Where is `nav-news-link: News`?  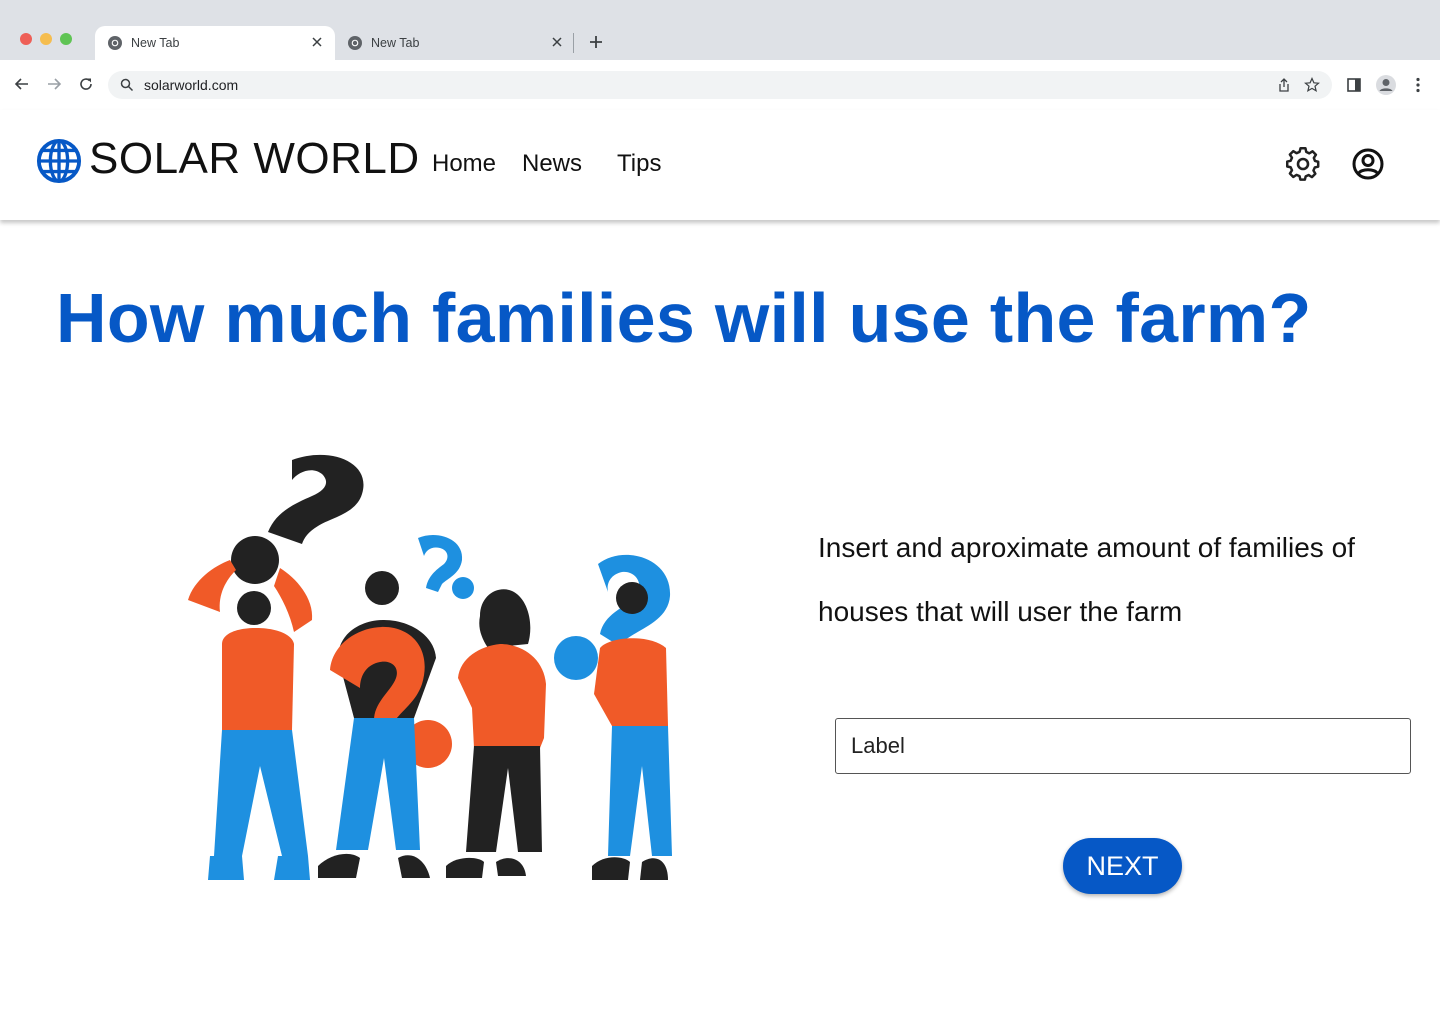
nav-news-link: News is located at coordinates (552, 164).